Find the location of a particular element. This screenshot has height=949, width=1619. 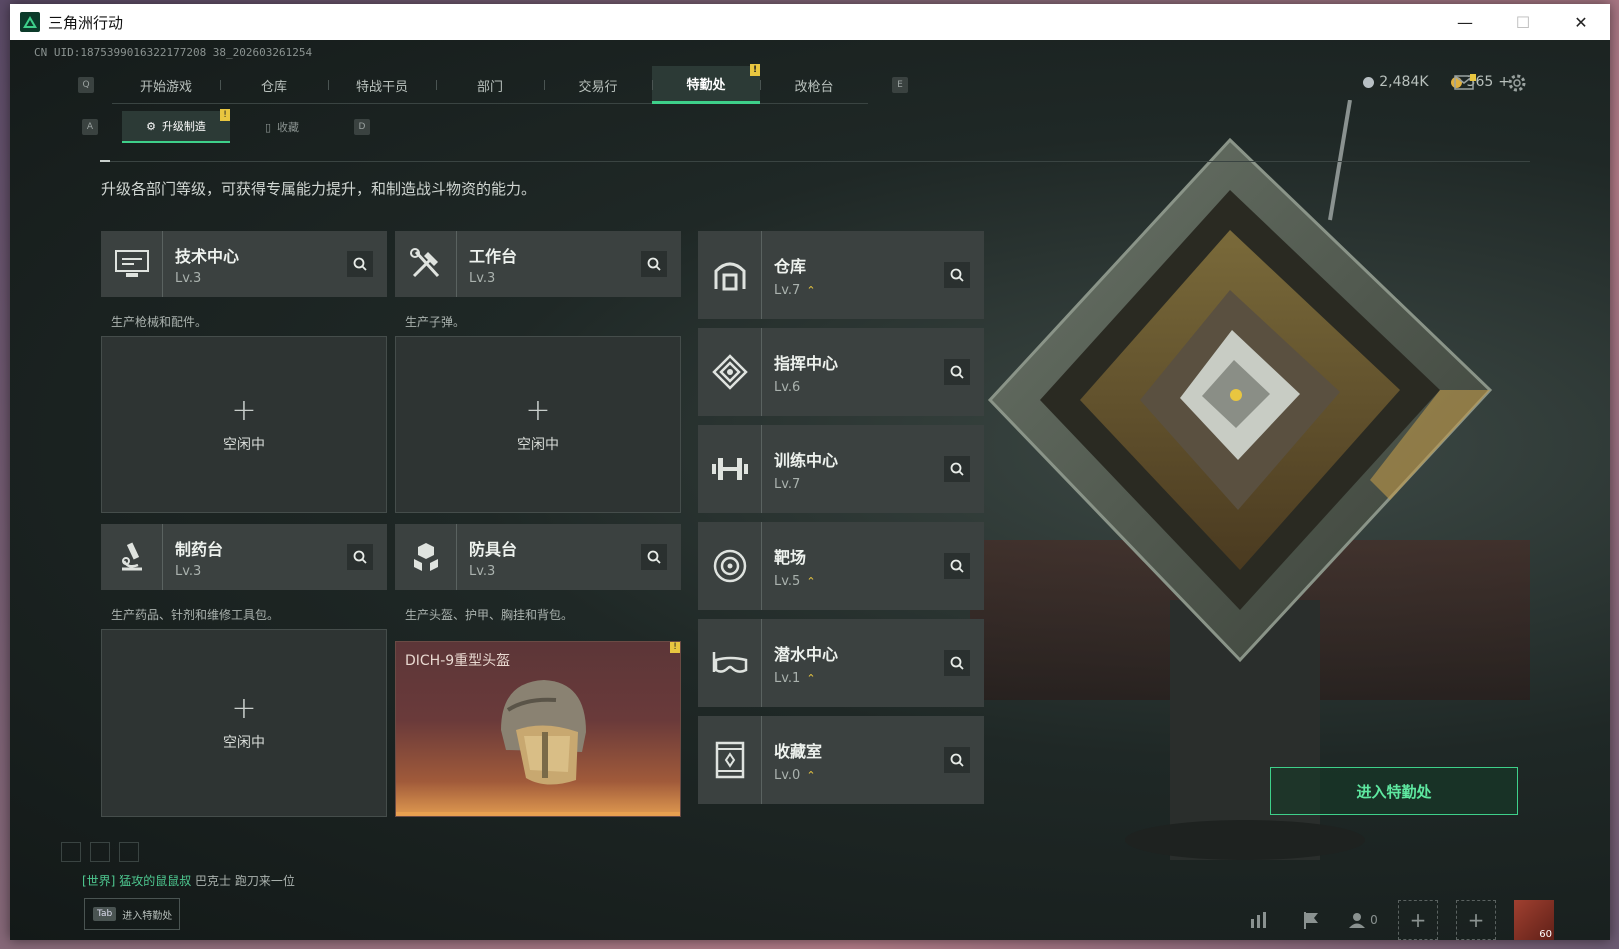

subnav-right-key-hint: D is located at coordinates (362, 127).